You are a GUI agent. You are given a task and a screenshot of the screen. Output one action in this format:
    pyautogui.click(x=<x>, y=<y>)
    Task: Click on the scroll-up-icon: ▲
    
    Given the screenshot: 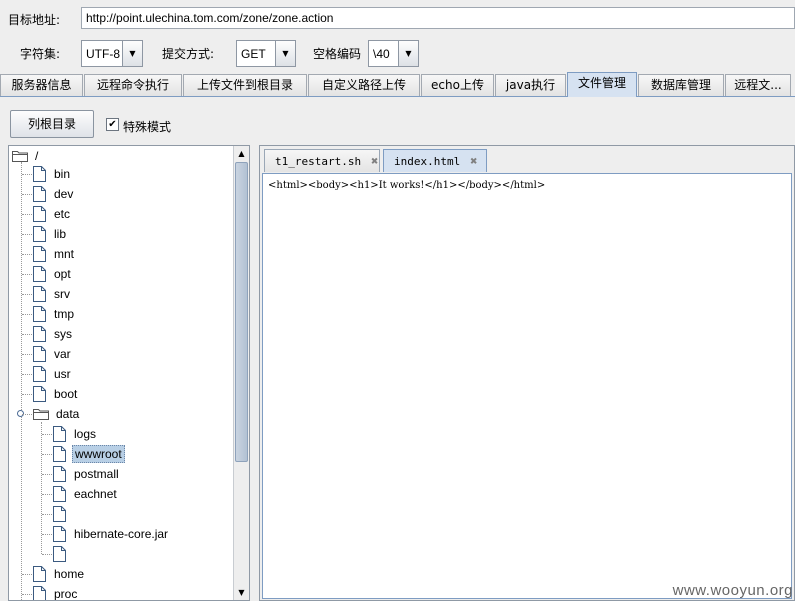 What is the action you would take?
    pyautogui.click(x=241, y=153)
    